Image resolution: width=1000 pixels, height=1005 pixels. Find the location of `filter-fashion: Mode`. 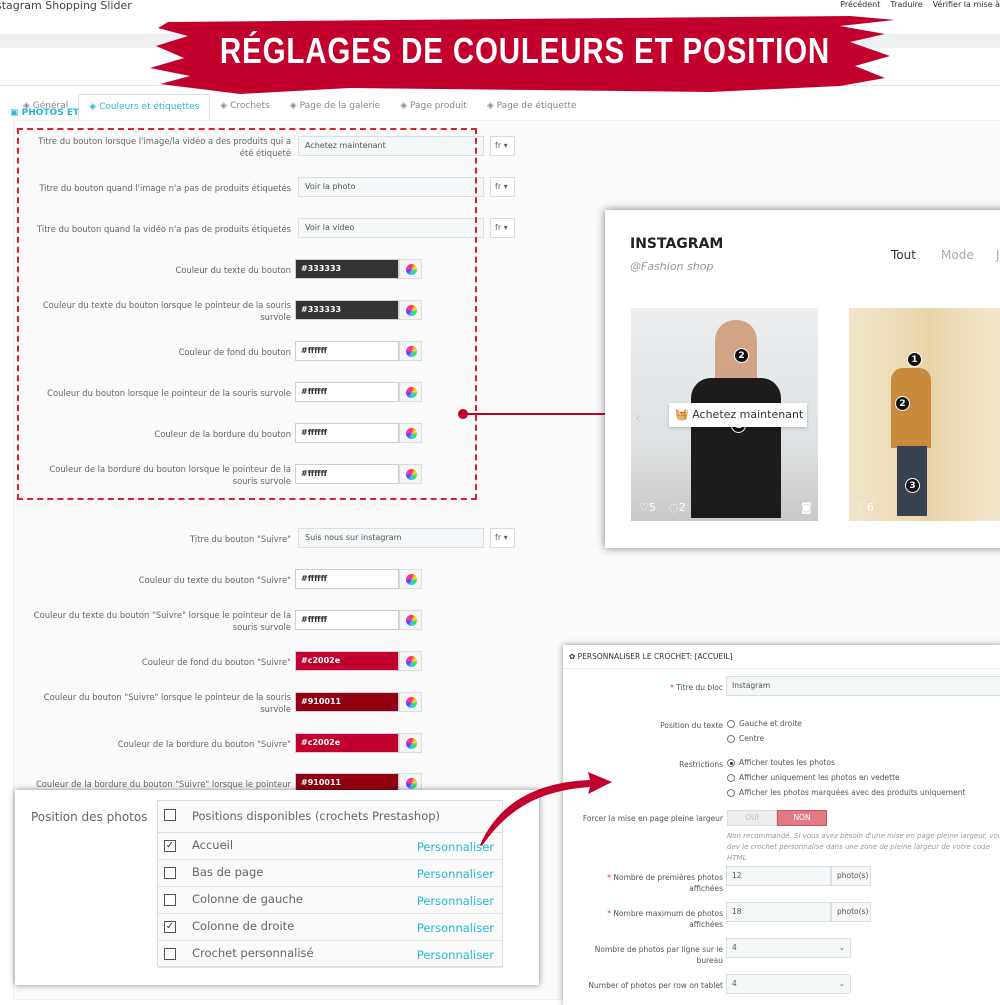

filter-fashion: Mode is located at coordinates (957, 255).